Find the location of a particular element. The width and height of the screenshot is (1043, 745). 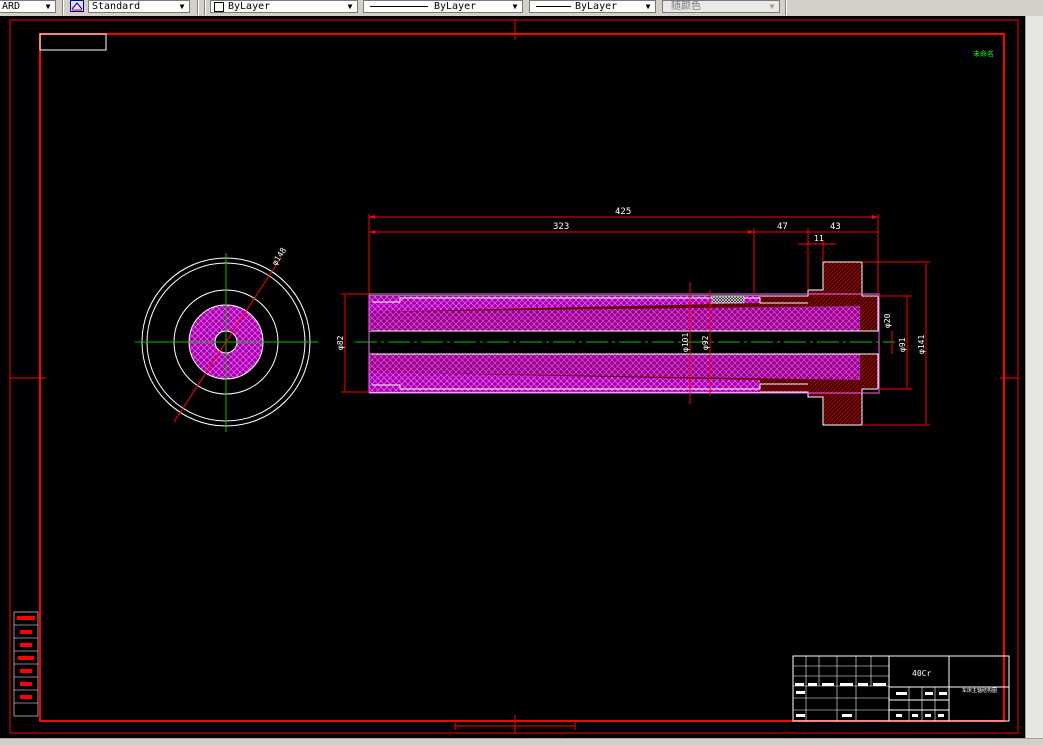

dimension-style-icon is located at coordinates (77, 6).